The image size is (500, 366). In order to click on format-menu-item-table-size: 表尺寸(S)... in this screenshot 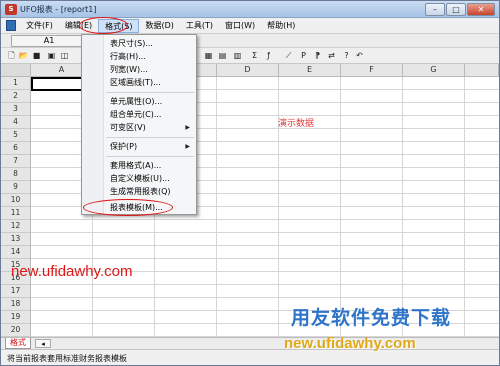, I will do `click(131, 44)`.